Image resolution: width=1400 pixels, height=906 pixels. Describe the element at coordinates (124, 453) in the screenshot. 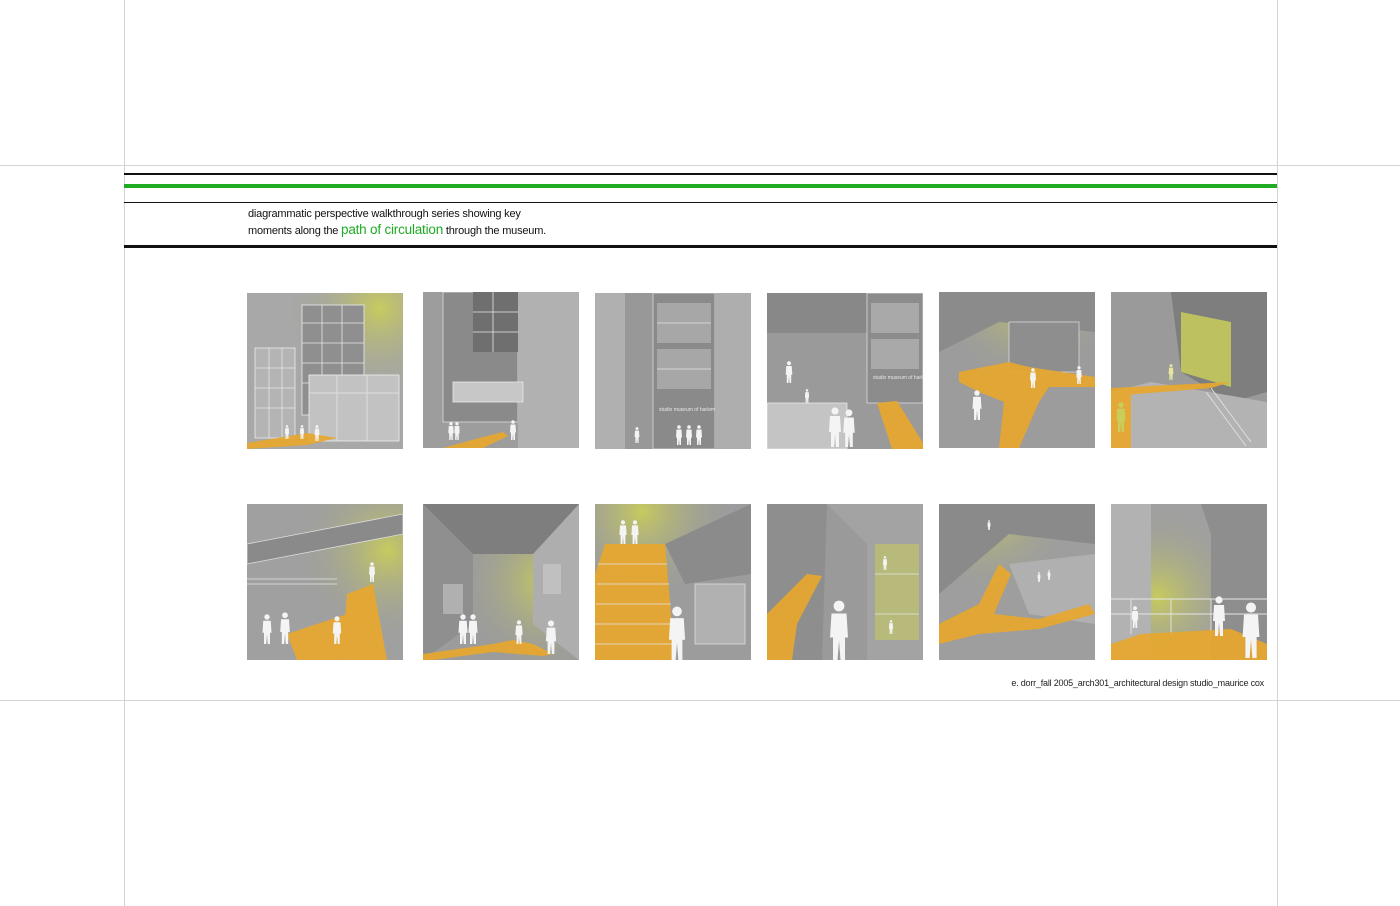

I see `guide-line-left` at that location.